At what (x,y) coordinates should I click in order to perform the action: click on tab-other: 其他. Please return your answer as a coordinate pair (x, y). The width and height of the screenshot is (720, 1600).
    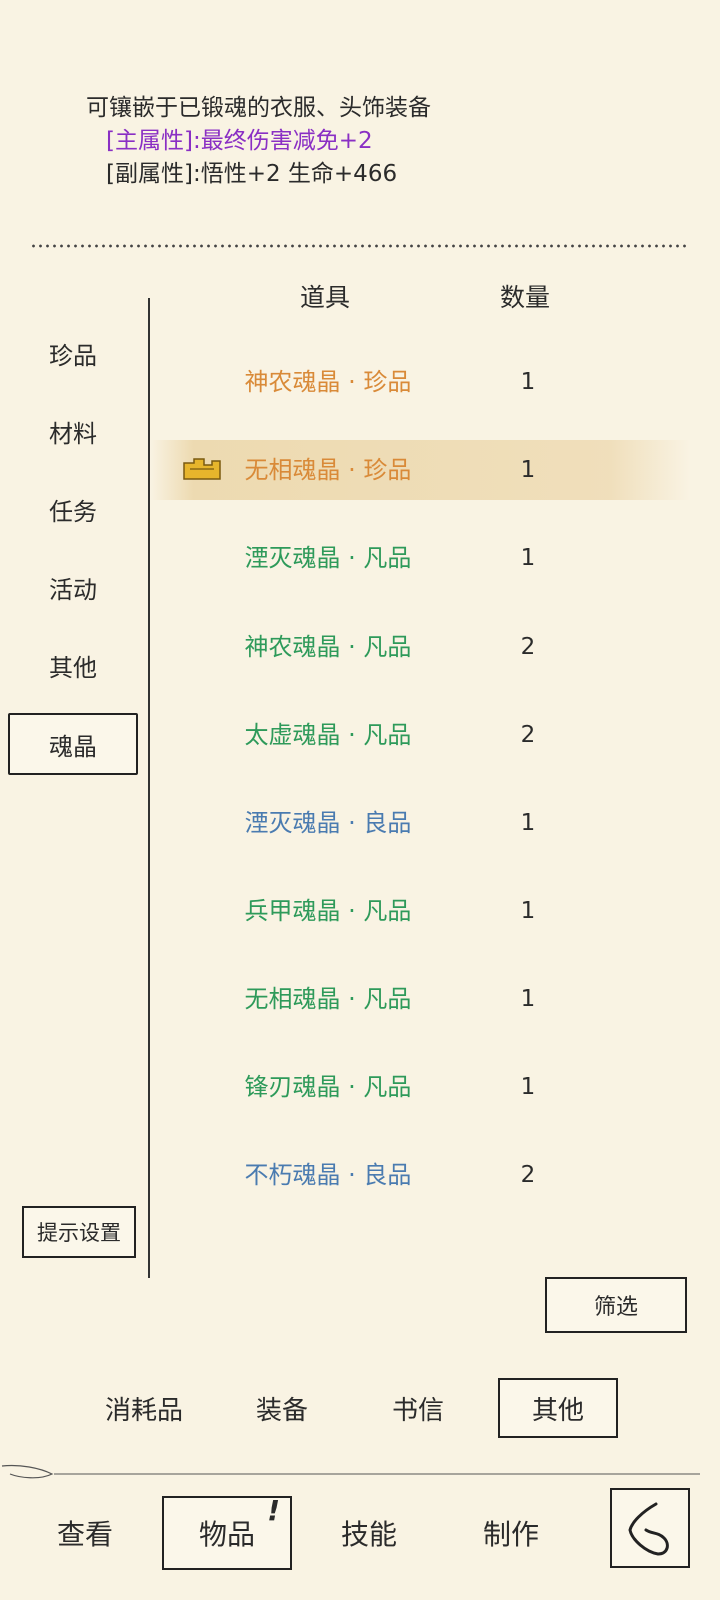
    Looking at the image, I should click on (558, 1408).